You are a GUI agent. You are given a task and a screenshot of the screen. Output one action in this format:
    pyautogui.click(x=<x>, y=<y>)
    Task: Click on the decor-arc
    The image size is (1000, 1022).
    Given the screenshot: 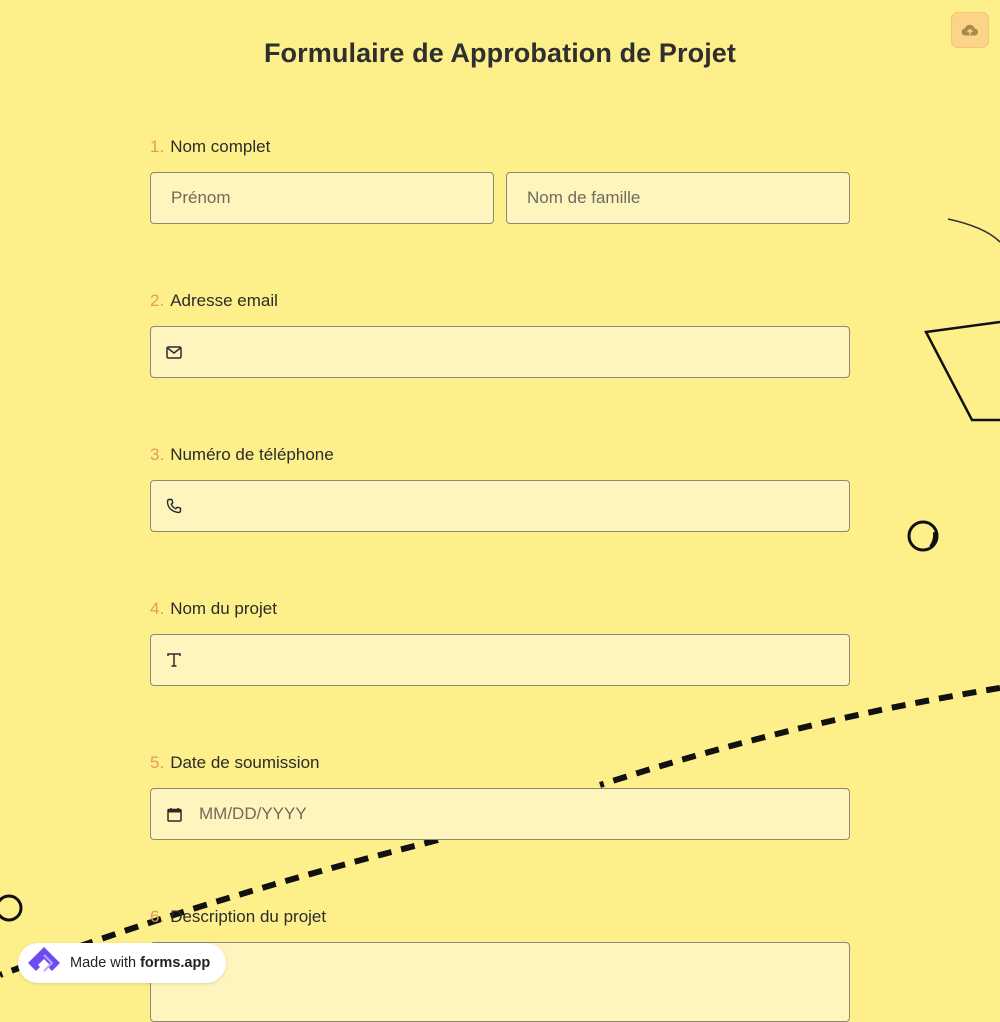 What is the action you would take?
    pyautogui.click(x=973, y=230)
    